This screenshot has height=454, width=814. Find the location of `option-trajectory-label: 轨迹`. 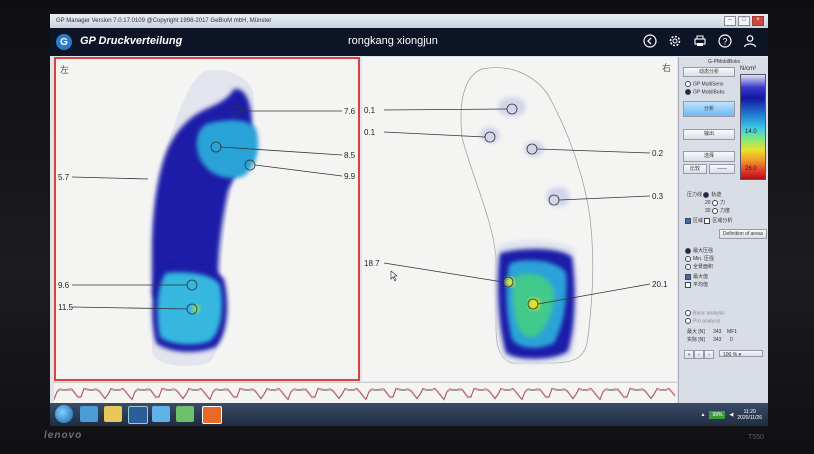

option-trajectory-label: 轨迹 is located at coordinates (716, 195).